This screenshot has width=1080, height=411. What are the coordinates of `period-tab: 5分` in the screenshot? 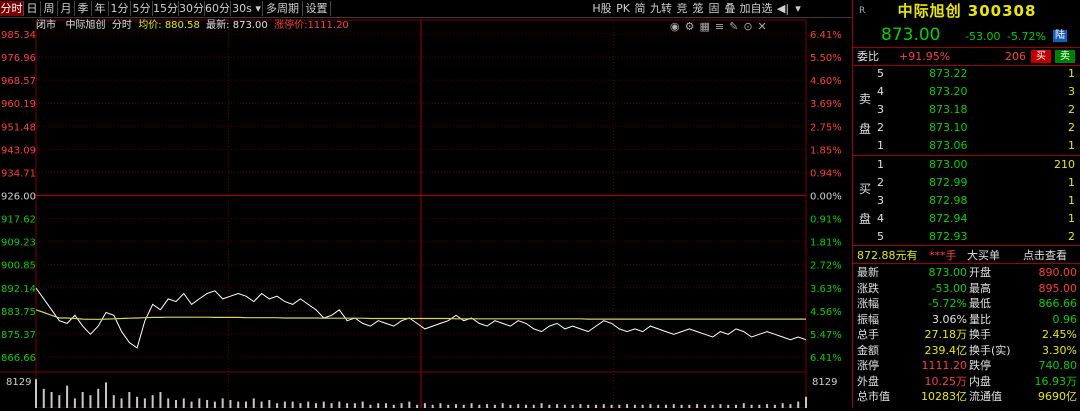 It's located at (142, 8).